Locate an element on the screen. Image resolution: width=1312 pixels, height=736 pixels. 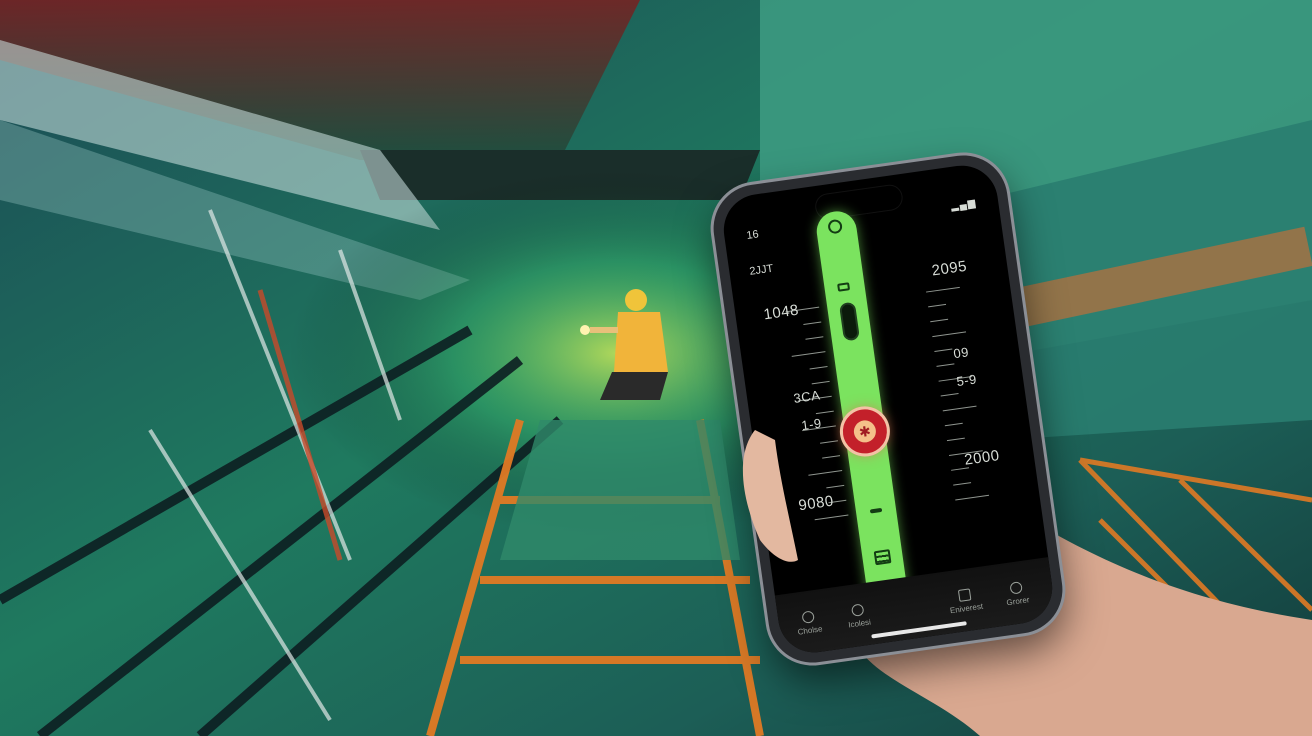
status-time: 16 is located at coordinates (752, 235).